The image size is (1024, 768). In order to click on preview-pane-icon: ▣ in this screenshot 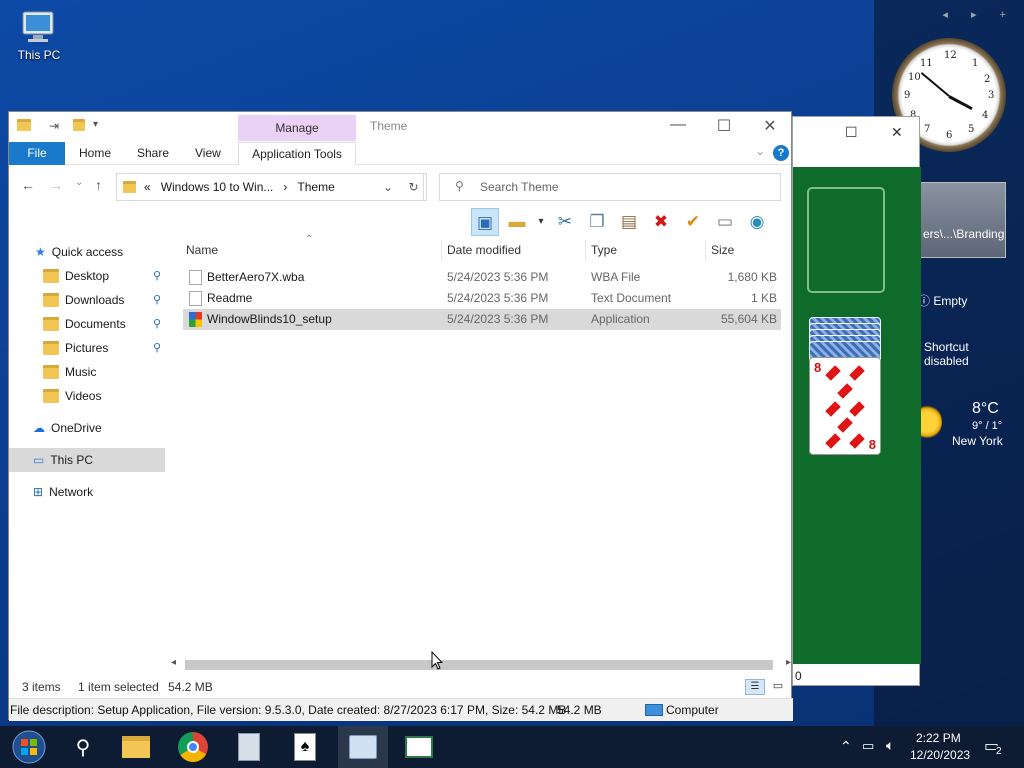, I will do `click(485, 222)`.